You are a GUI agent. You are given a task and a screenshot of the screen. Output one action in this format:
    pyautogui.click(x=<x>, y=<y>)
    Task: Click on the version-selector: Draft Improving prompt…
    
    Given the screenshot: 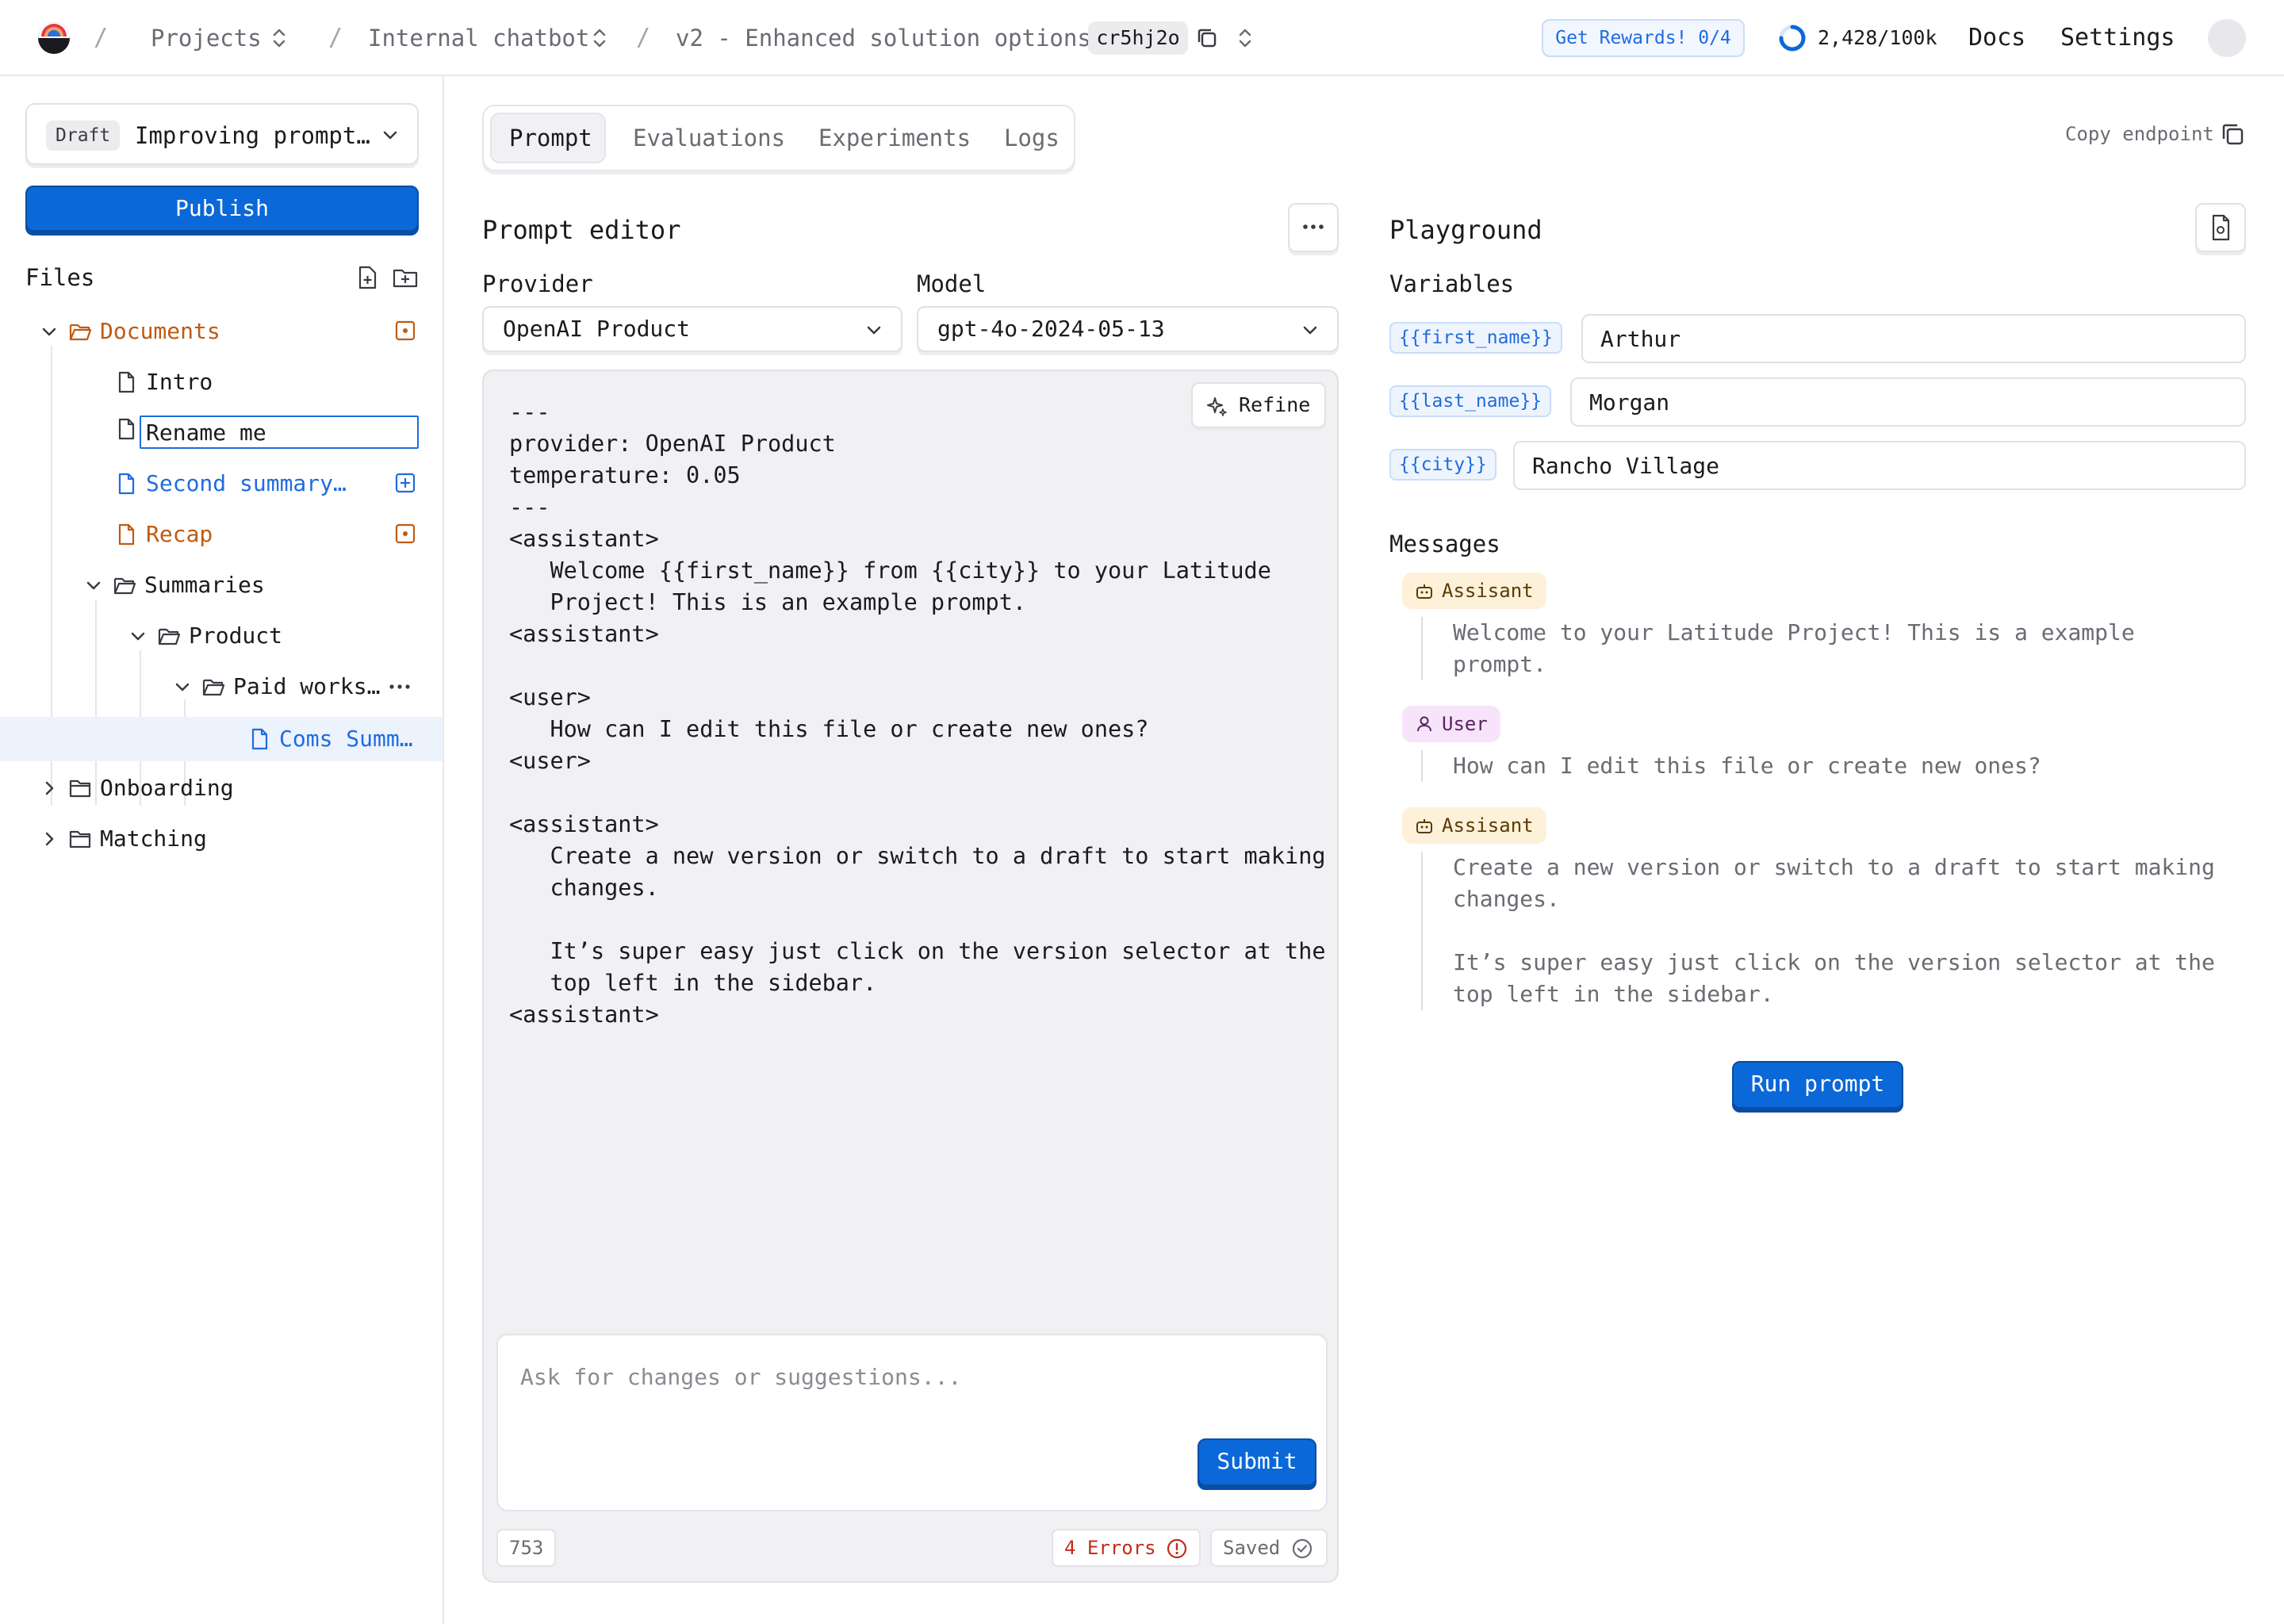 What is the action you would take?
    pyautogui.click(x=222, y=134)
    